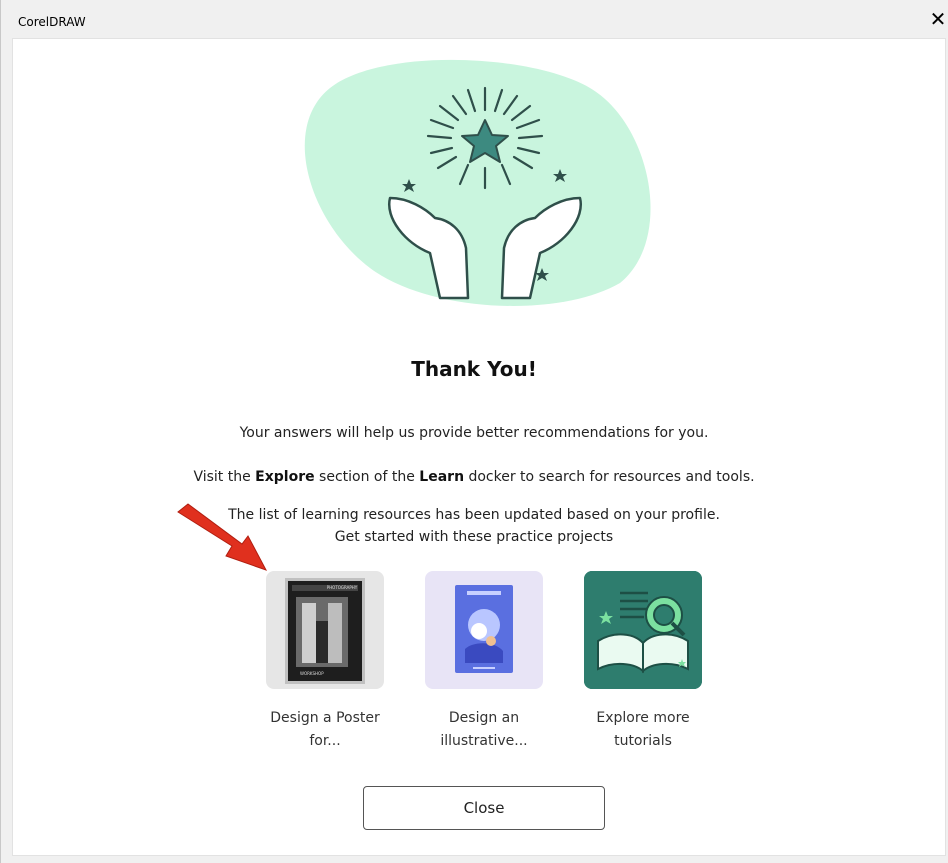 Image resolution: width=948 pixels, height=863 pixels. I want to click on poster-thumbnail-icon: PHOTOGRAPHY WORKSHOP, so click(325, 631).